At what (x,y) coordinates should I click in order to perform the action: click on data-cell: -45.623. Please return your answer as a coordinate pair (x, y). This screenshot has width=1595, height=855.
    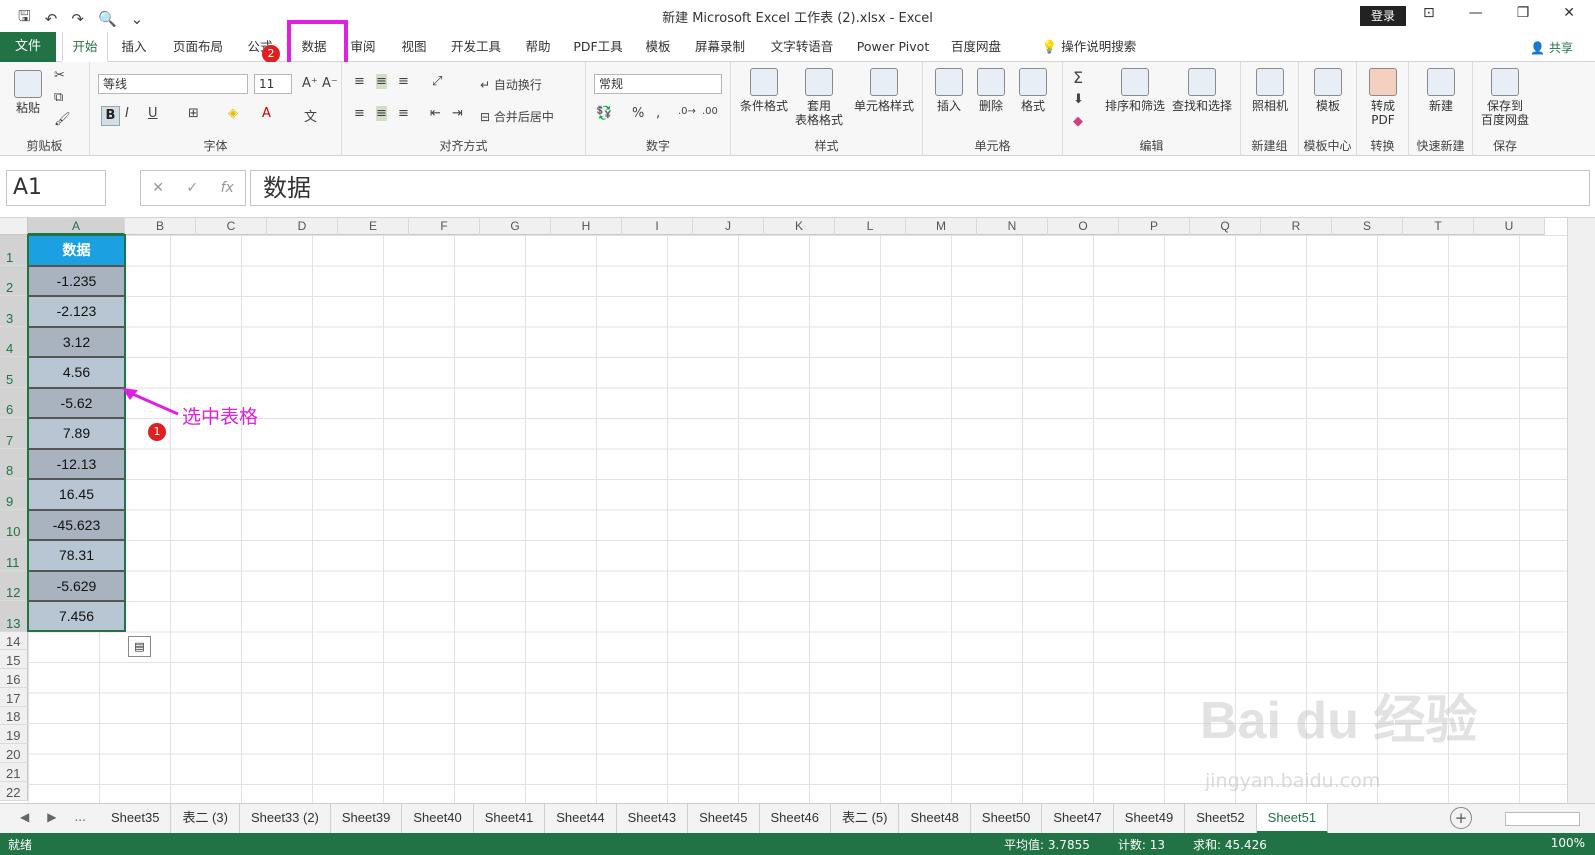
    Looking at the image, I should click on (76, 524).